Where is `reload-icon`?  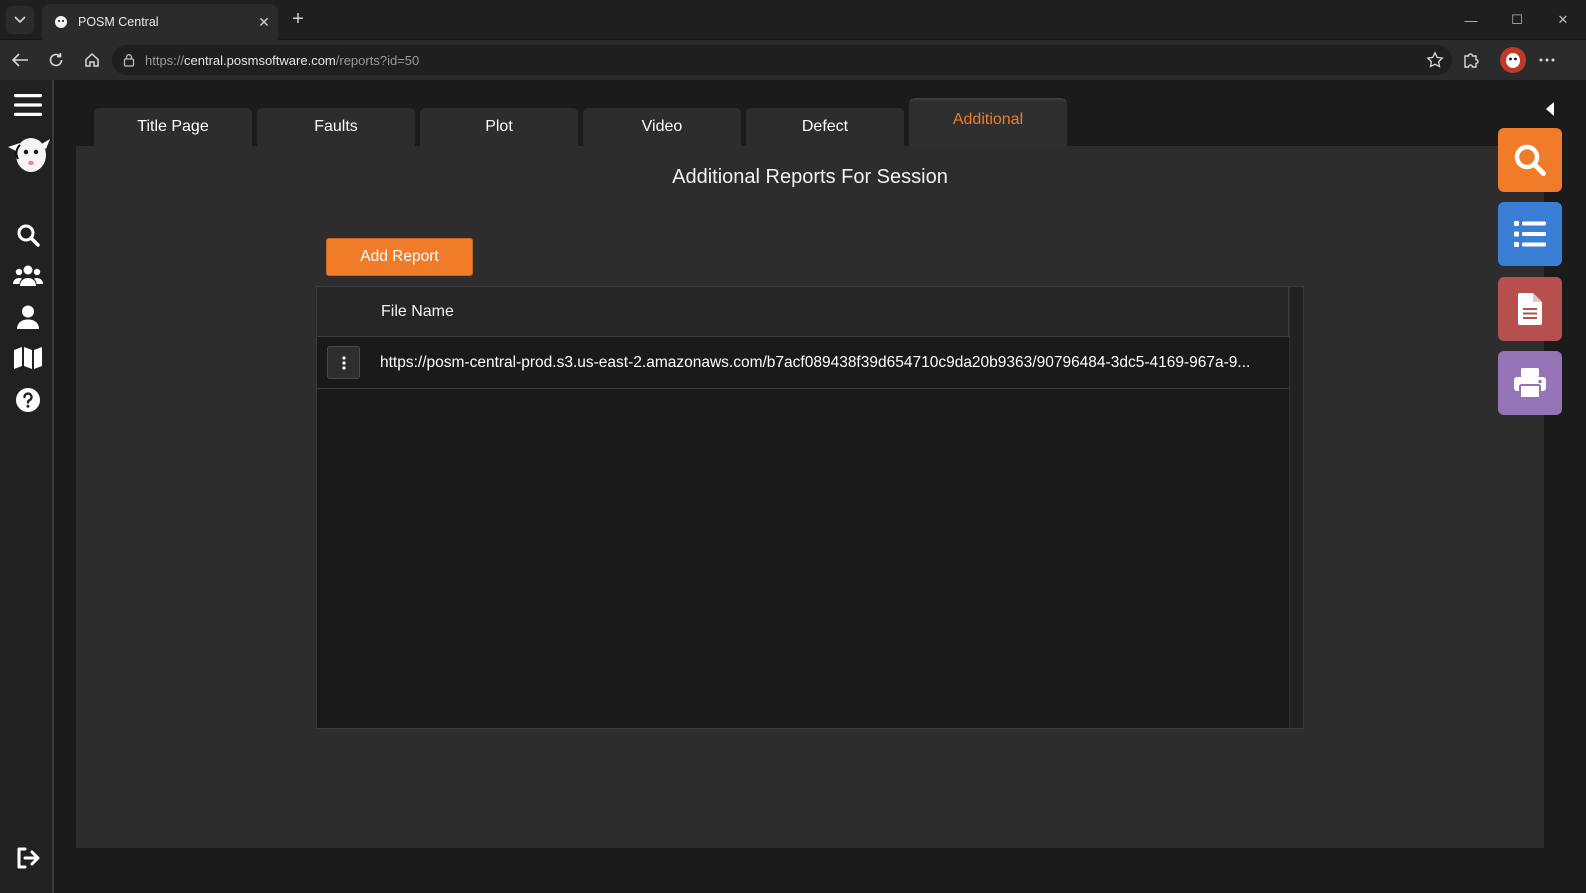
reload-icon is located at coordinates (56, 60).